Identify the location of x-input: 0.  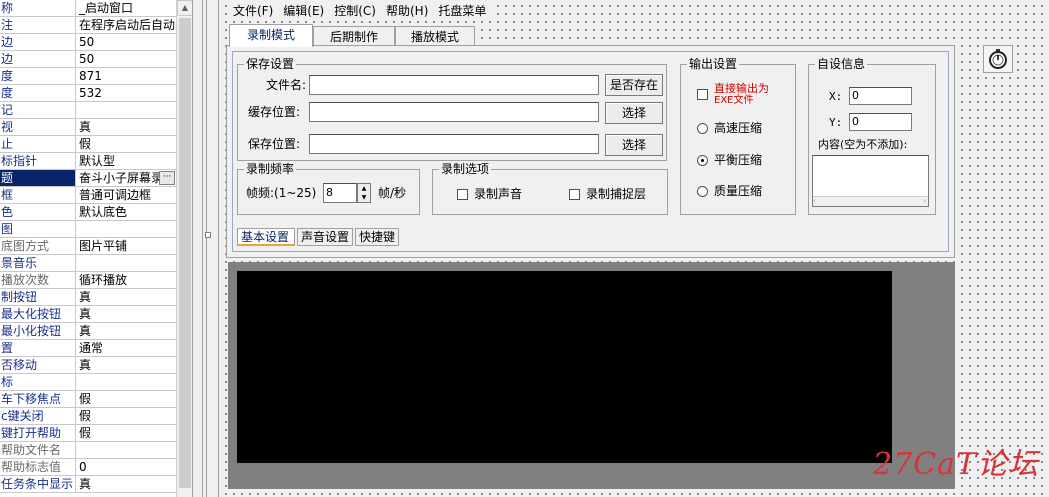
(880, 96).